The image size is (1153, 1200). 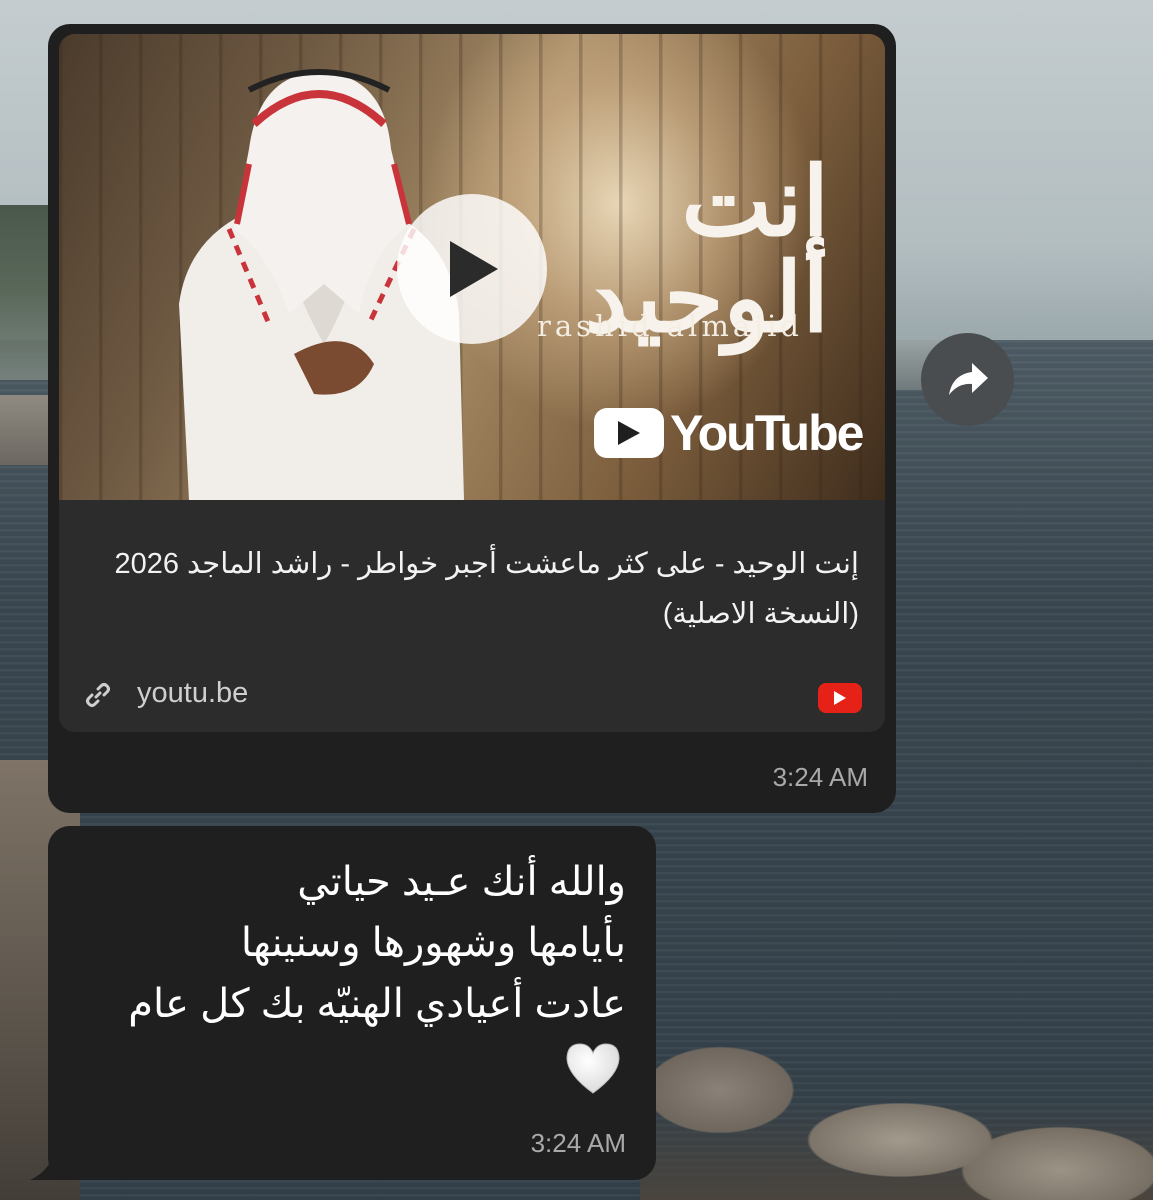 I want to click on background-palms, so click(x=24, y=292).